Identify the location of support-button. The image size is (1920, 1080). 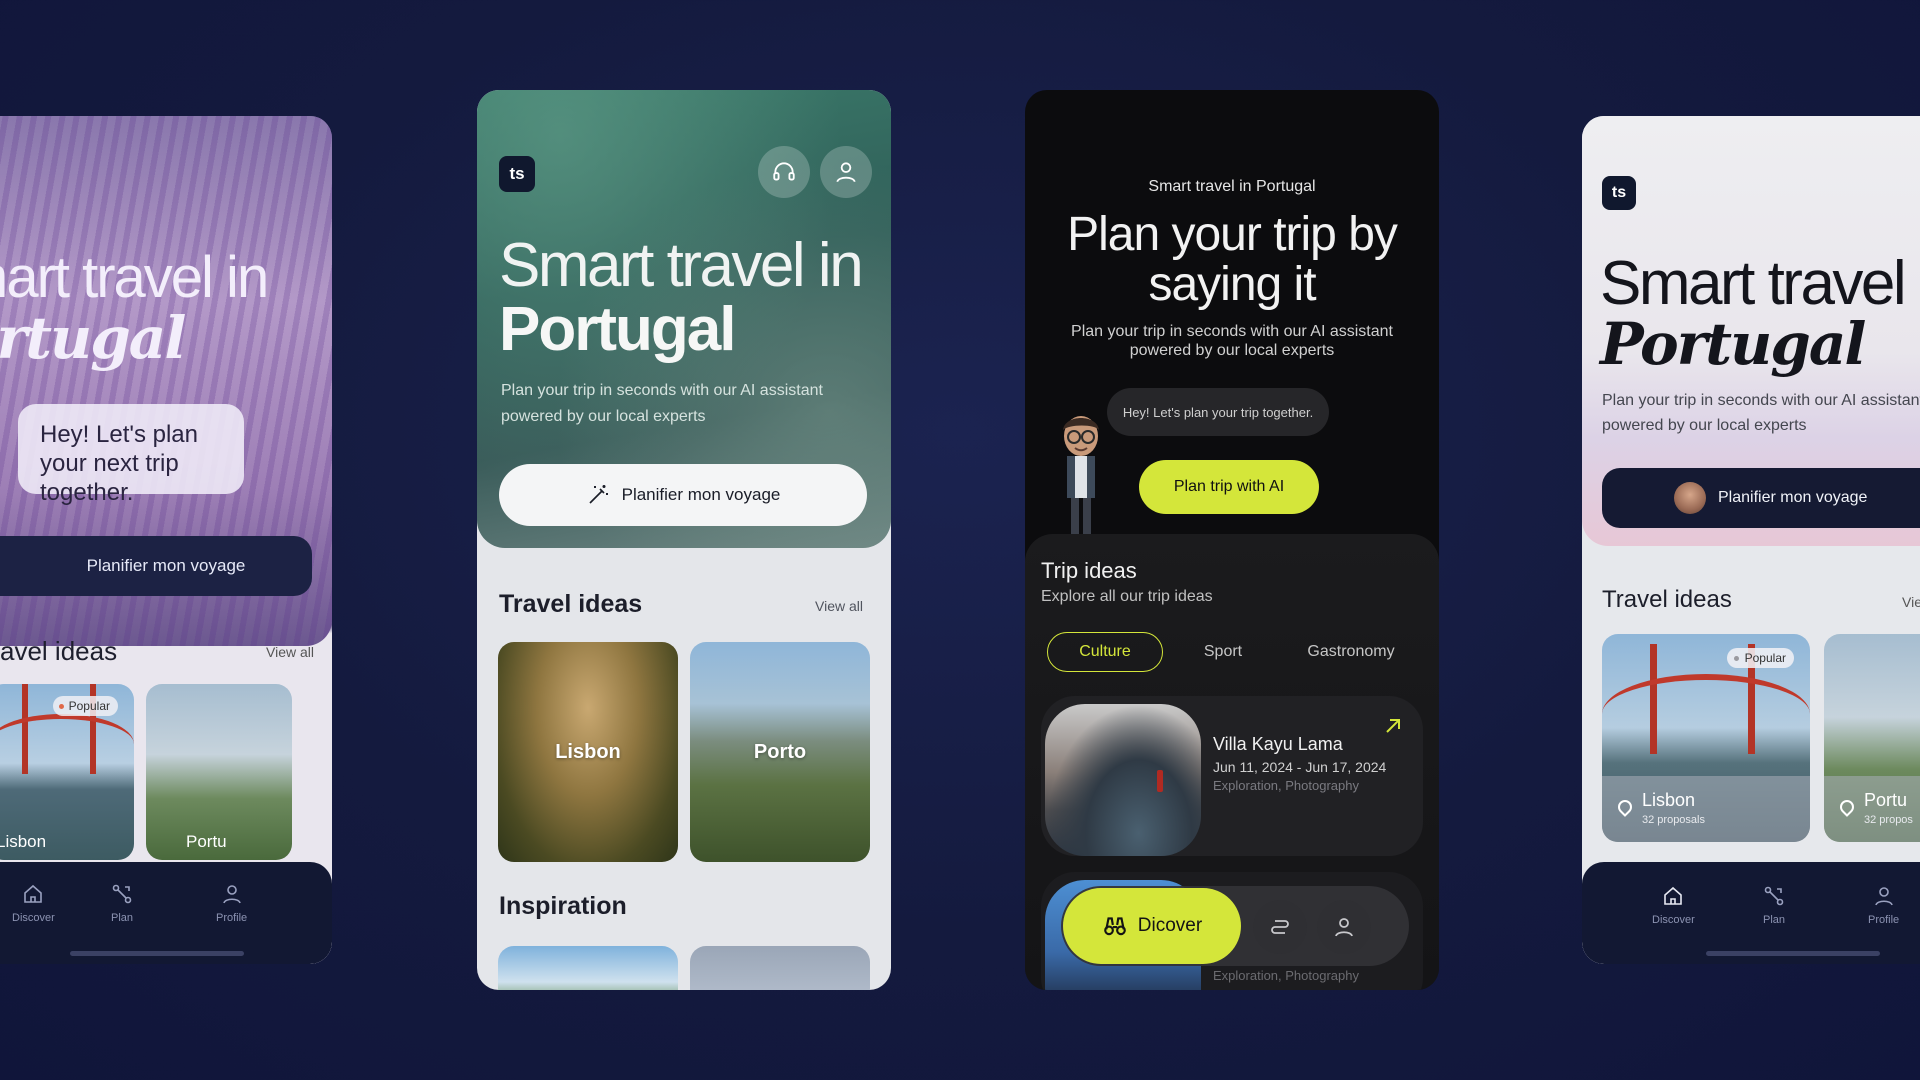
(784, 172).